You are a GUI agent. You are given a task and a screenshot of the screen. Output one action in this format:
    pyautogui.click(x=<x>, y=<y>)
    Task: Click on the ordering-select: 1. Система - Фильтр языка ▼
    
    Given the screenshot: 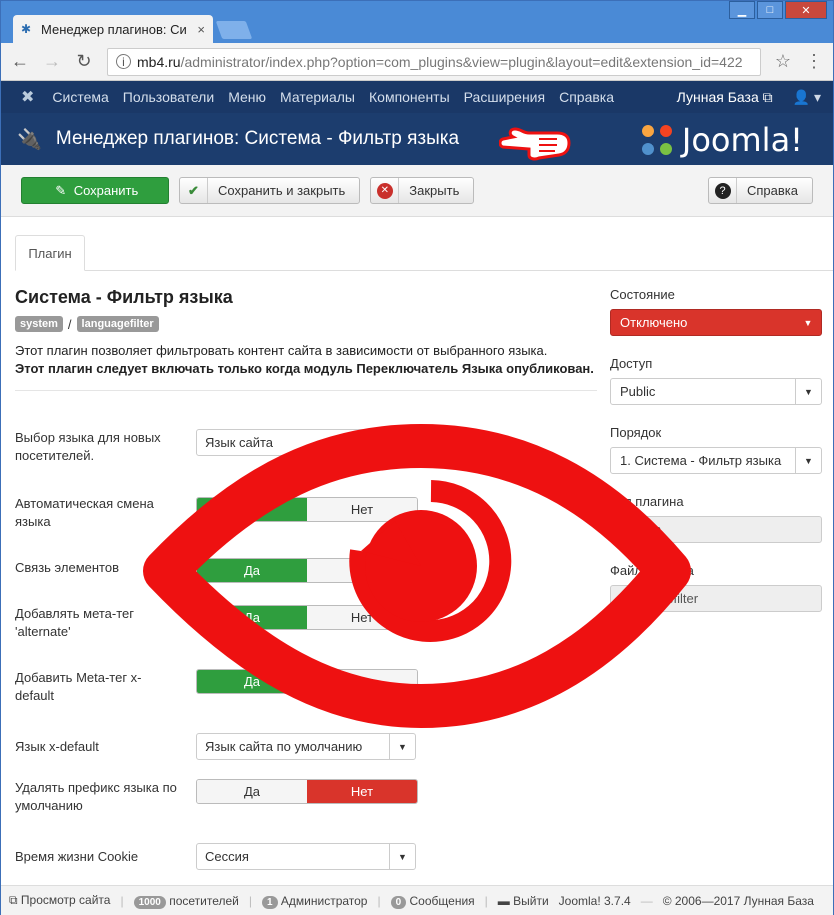 What is the action you would take?
    pyautogui.click(x=716, y=460)
    